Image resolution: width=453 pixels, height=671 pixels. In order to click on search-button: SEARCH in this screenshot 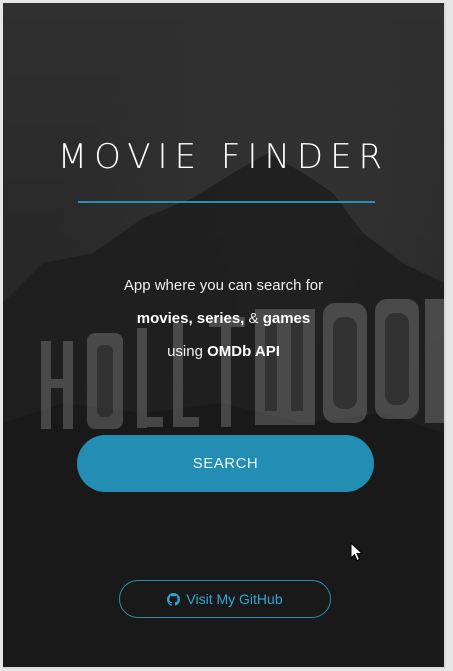, I will do `click(225, 463)`.